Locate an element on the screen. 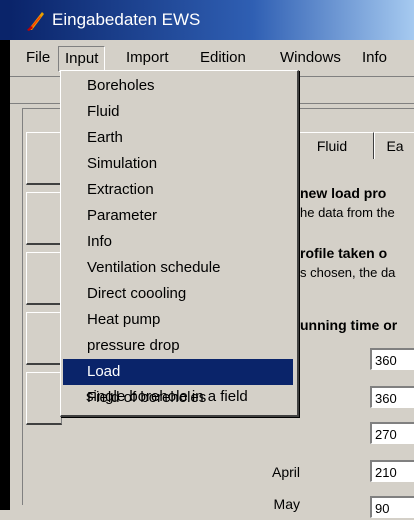 Image resolution: width=414 pixels, height=520 pixels. menu-item-info: Info is located at coordinates (178, 242).